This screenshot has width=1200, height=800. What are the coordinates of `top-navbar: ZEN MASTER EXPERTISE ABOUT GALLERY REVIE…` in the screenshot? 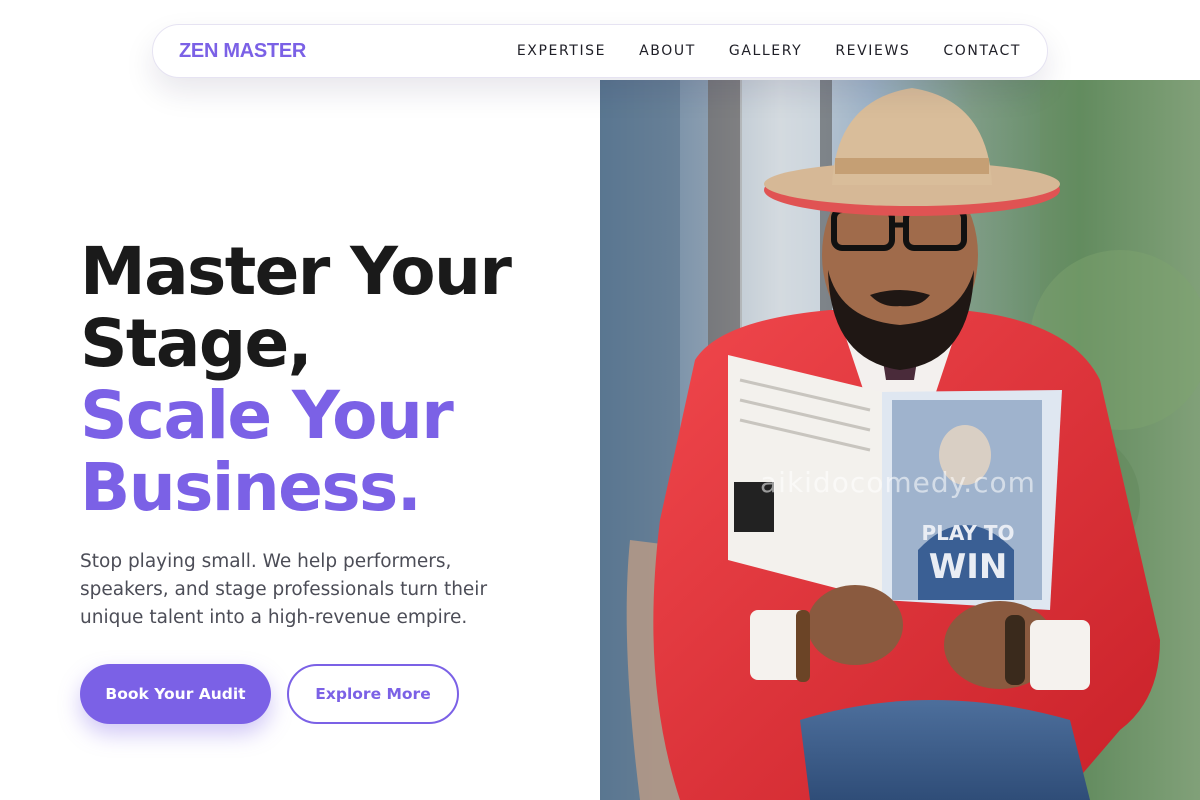 It's located at (600, 51).